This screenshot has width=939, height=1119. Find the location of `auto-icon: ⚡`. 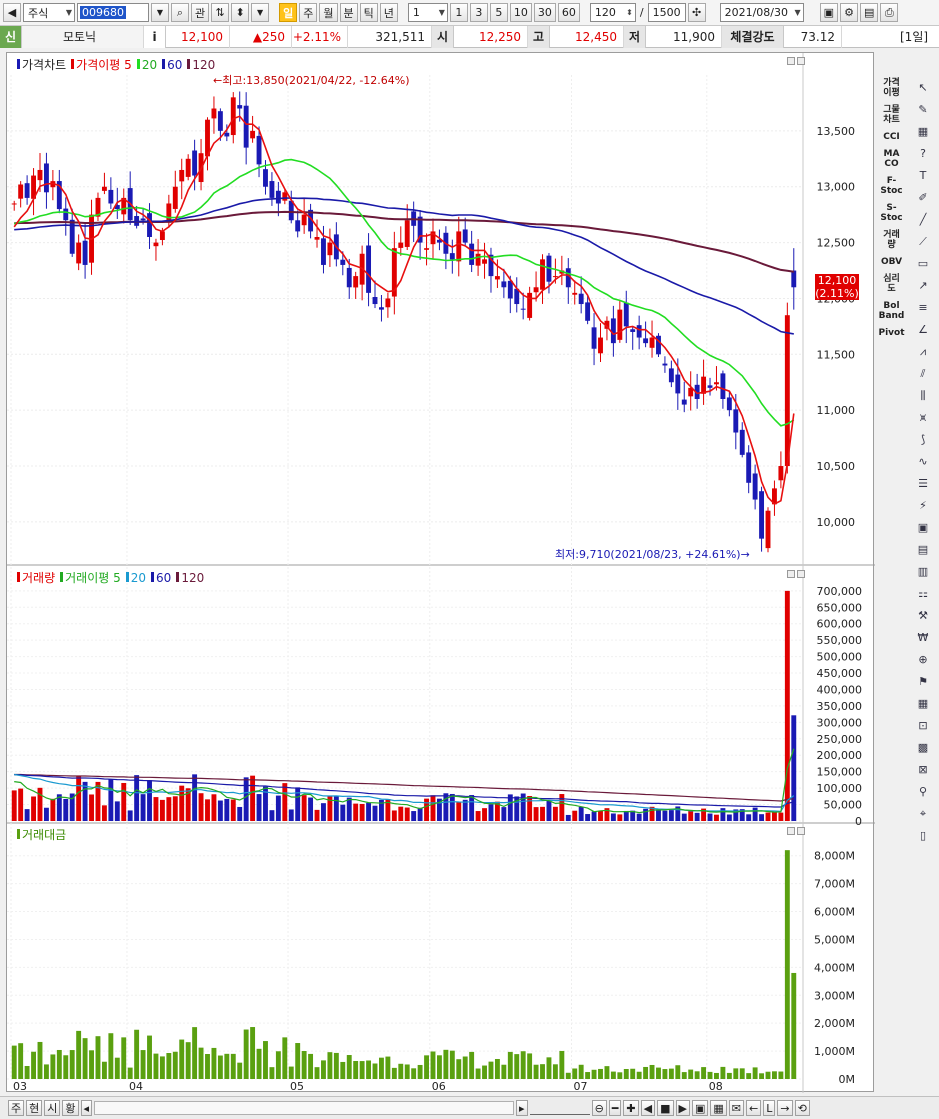

auto-icon: ⚡ is located at coordinates (923, 505).